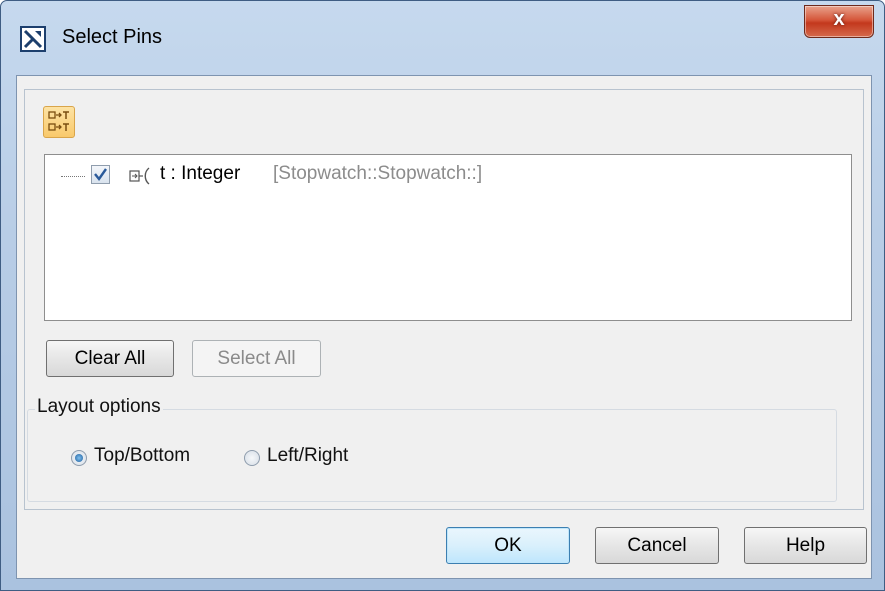  Describe the element at coordinates (142, 456) in the screenshot. I see `radio-top-bottom-label: Top/Bottom` at that location.